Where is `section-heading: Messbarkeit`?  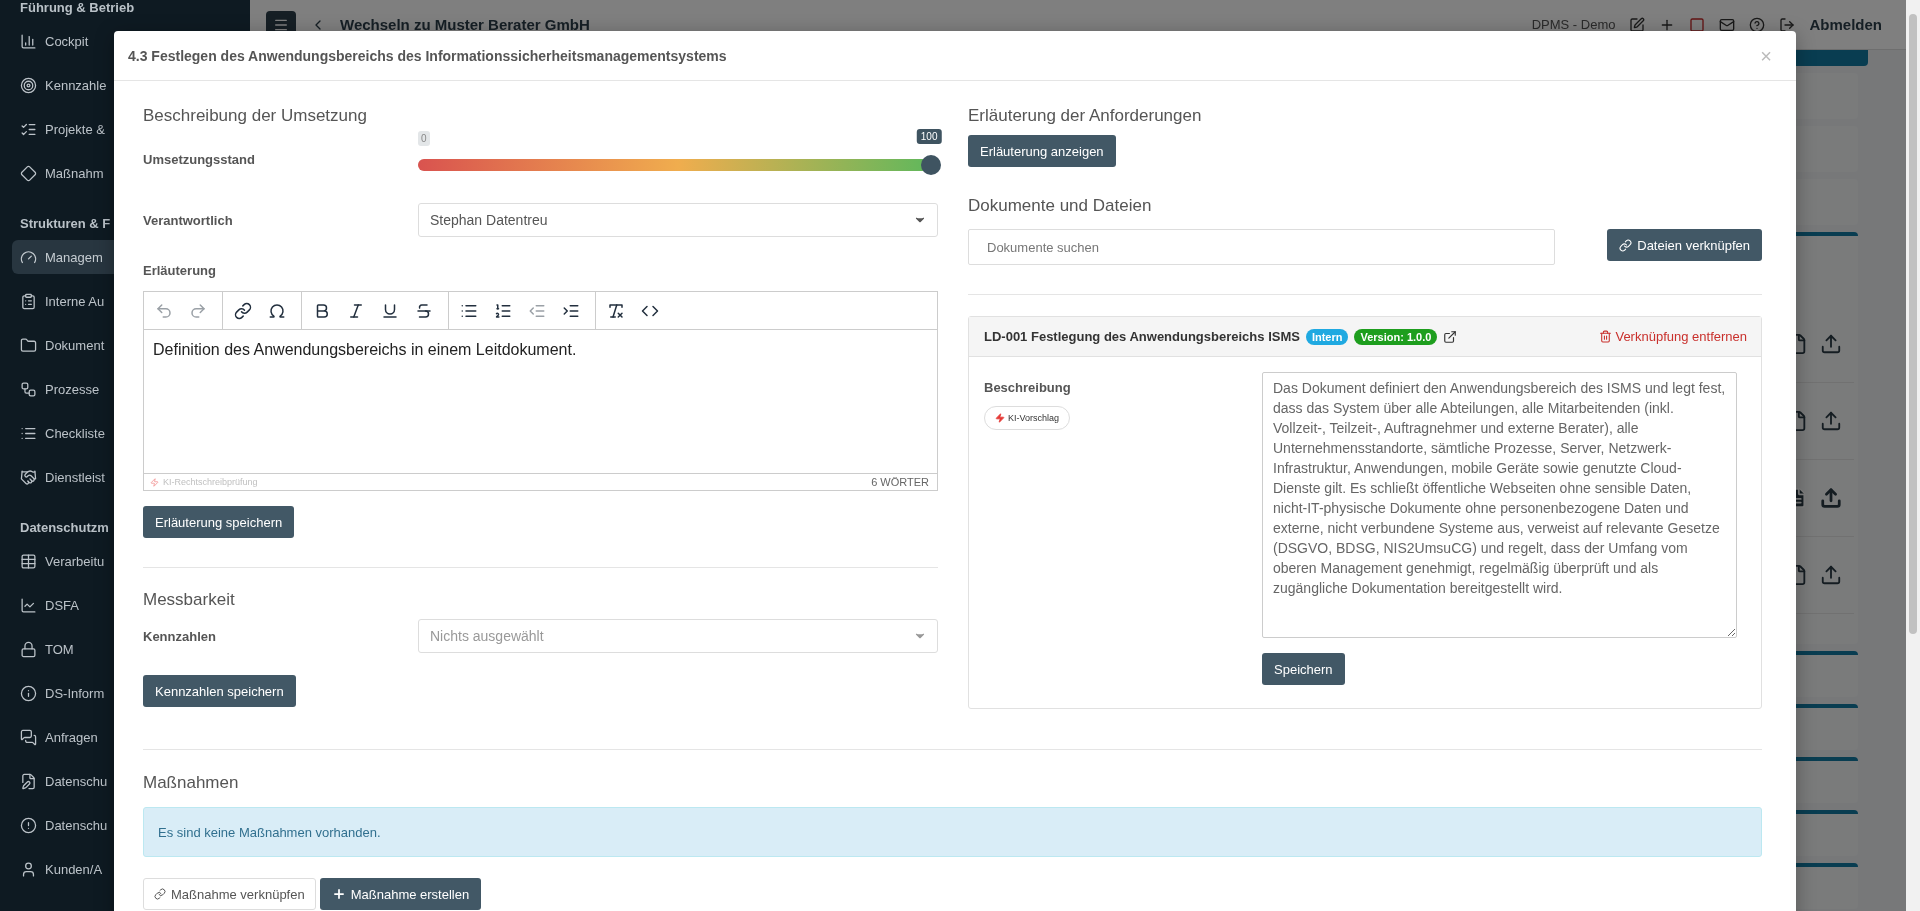 section-heading: Messbarkeit is located at coordinates (189, 600).